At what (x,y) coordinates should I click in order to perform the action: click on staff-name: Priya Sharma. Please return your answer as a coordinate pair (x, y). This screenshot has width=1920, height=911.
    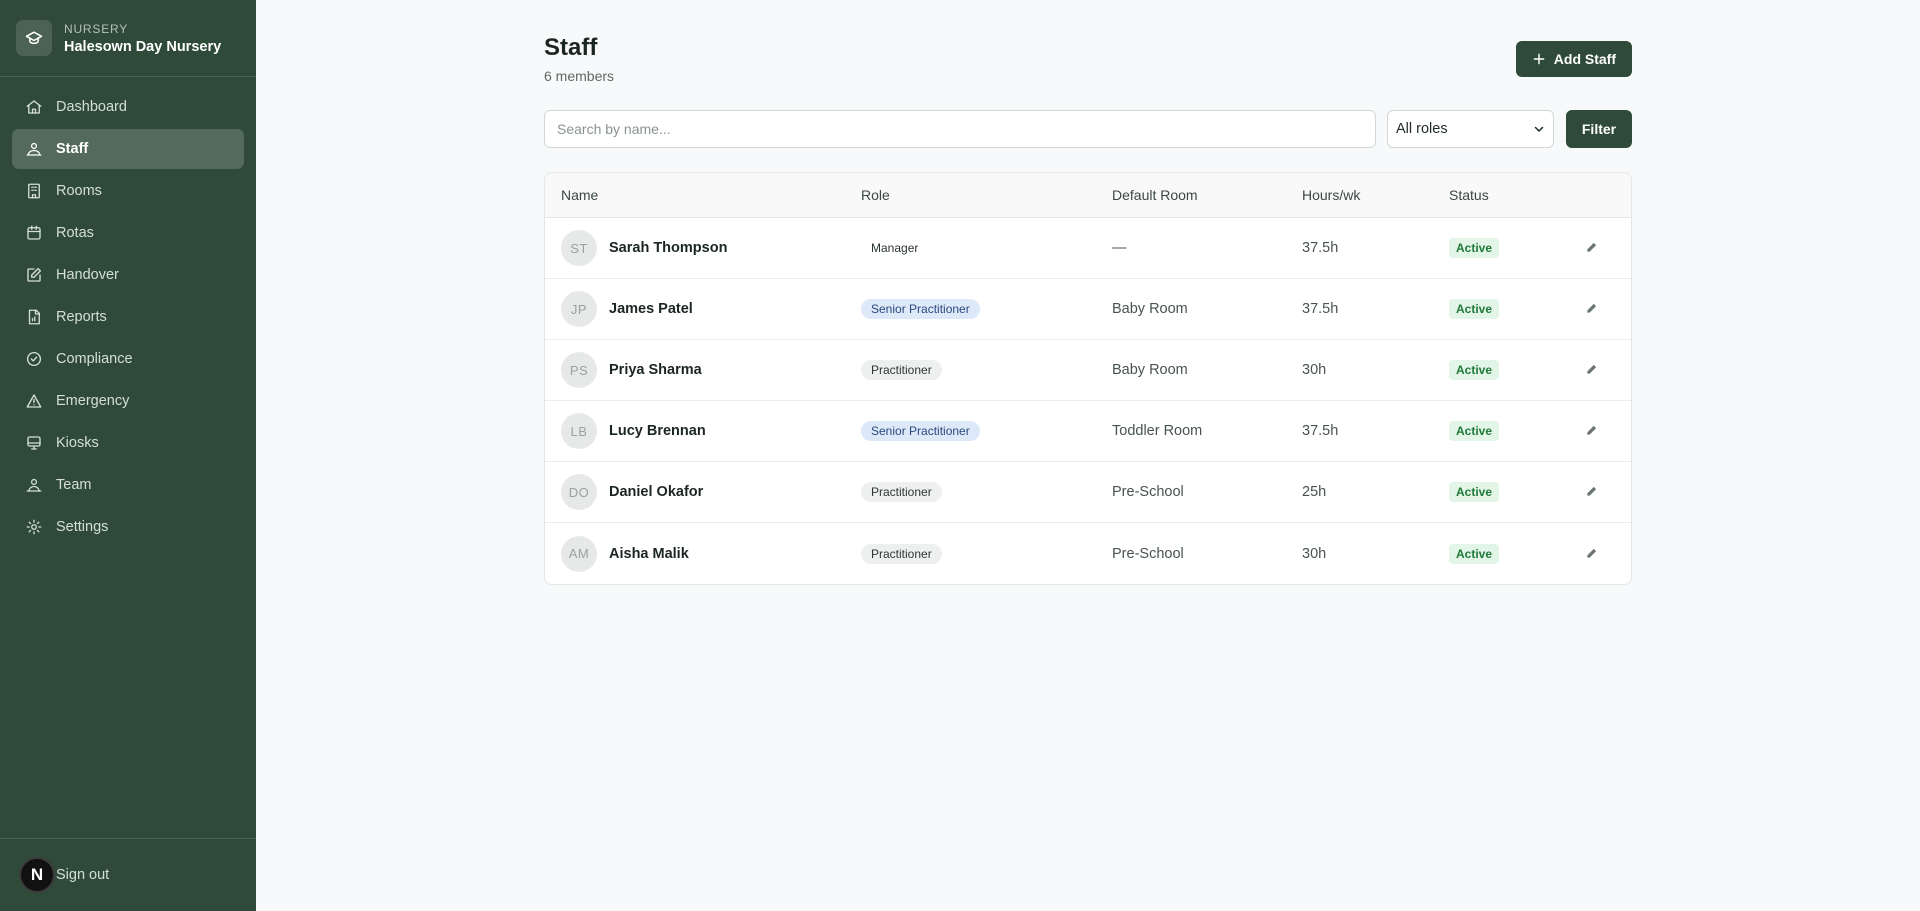
    Looking at the image, I should click on (655, 370).